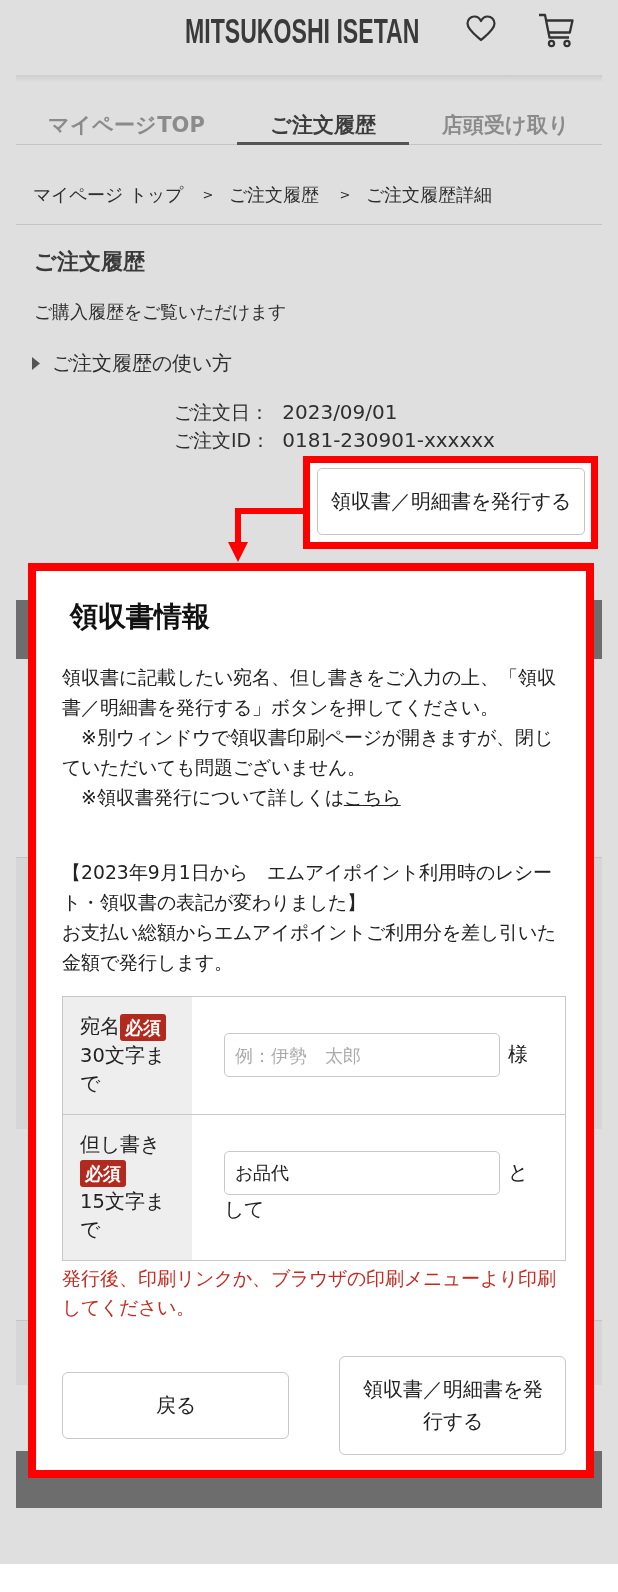 This screenshot has height=1592, width=618. I want to click on order-field-value: 0181-230901-xxxxxx, so click(388, 440).